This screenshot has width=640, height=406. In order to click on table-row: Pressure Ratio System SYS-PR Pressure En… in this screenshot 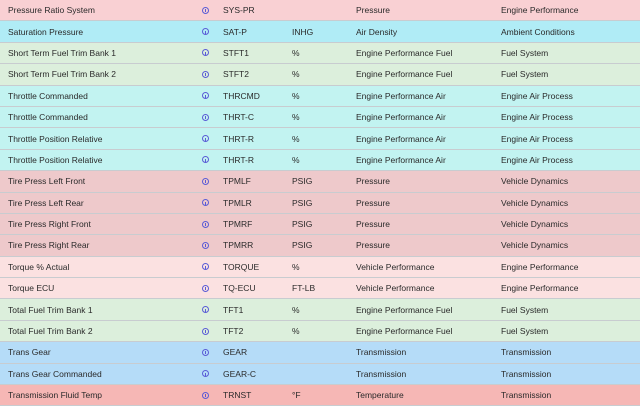, I will do `click(320, 11)`.